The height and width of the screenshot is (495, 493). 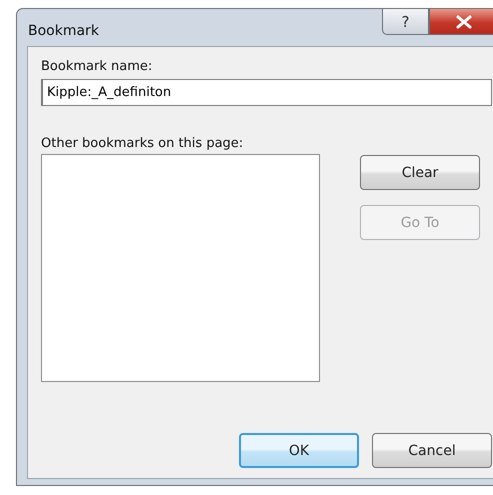 What do you see at coordinates (432, 450) in the screenshot?
I see `dialog-button: Cancel` at bounding box center [432, 450].